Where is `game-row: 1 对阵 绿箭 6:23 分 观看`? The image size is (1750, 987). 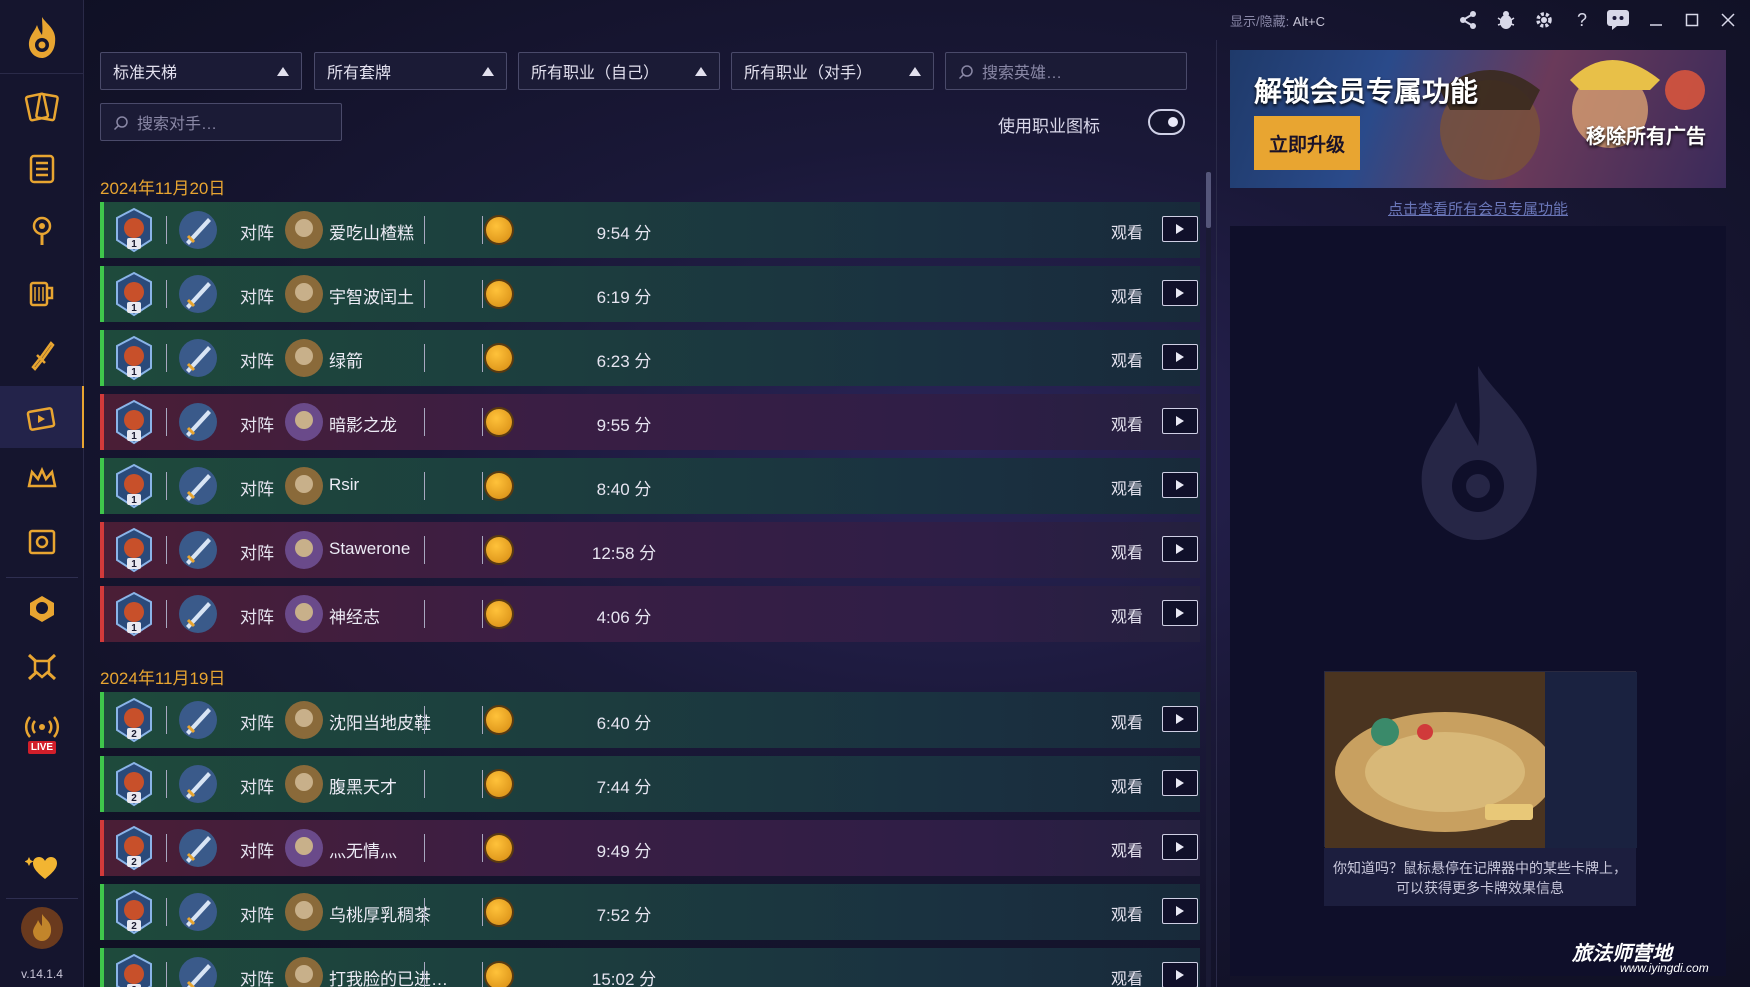
game-row: 1 对阵 绿箭 6:23 分 观看 is located at coordinates (650, 358).